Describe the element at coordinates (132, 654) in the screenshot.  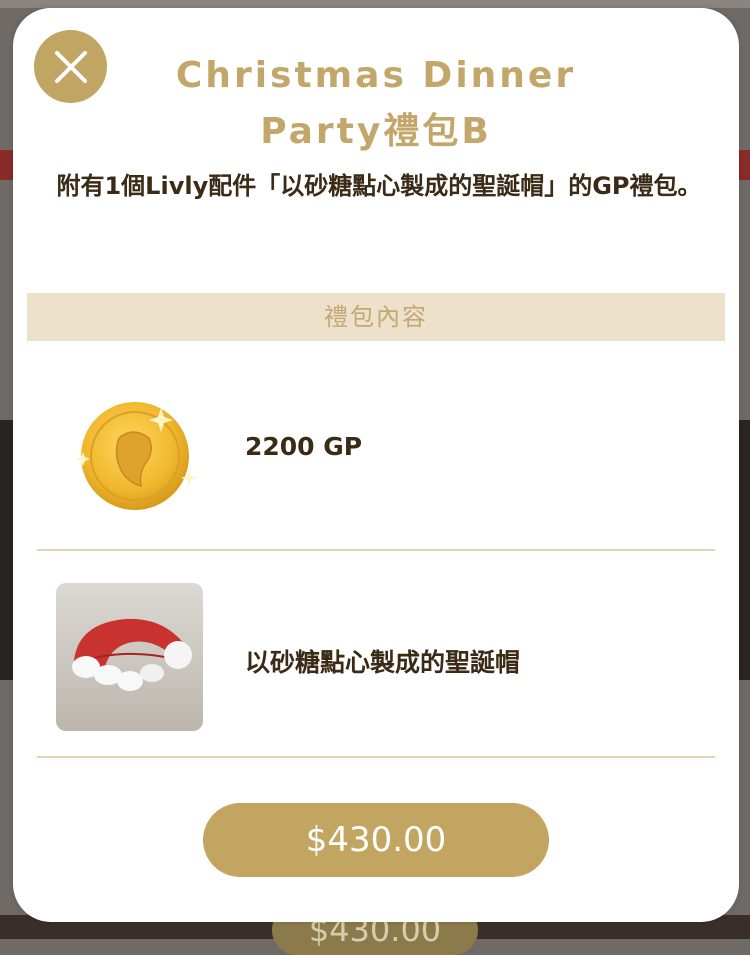
I see `santa-hat-icon` at that location.